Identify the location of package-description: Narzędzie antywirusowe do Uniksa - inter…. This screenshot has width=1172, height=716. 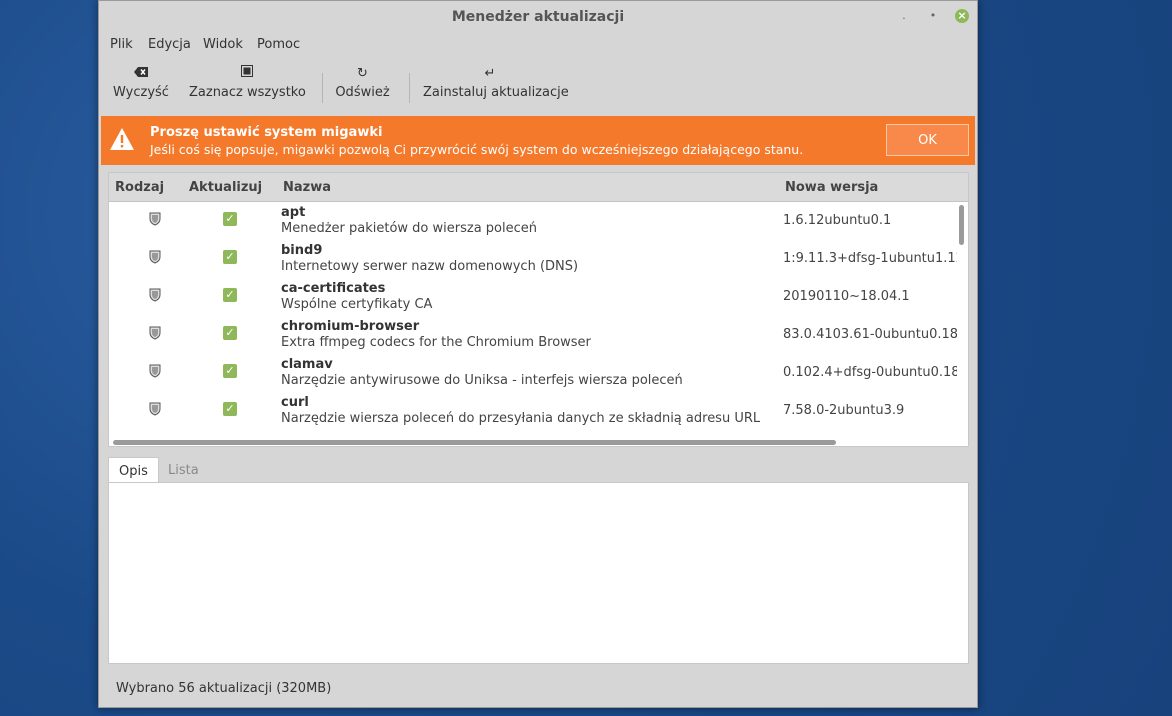
(482, 380).